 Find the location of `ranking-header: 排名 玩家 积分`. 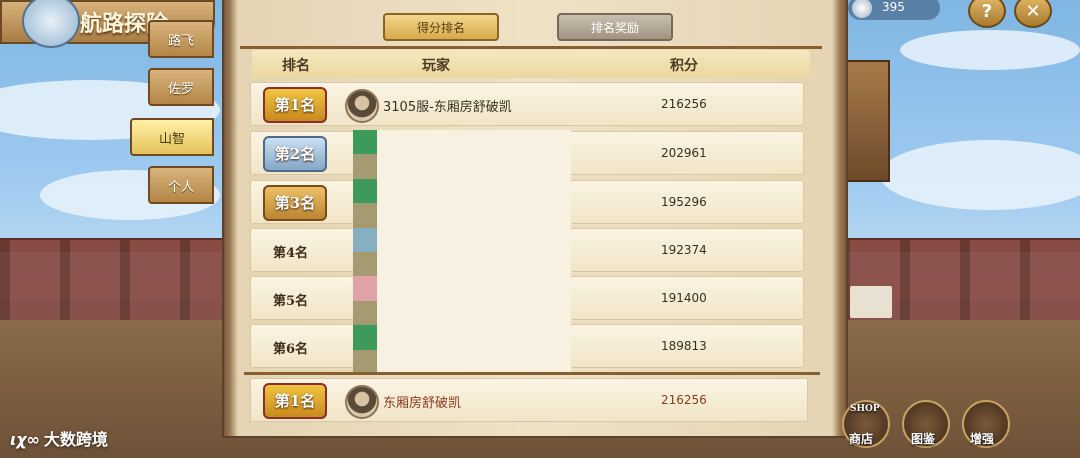

ranking-header: 排名 玩家 积分 is located at coordinates (531, 64).